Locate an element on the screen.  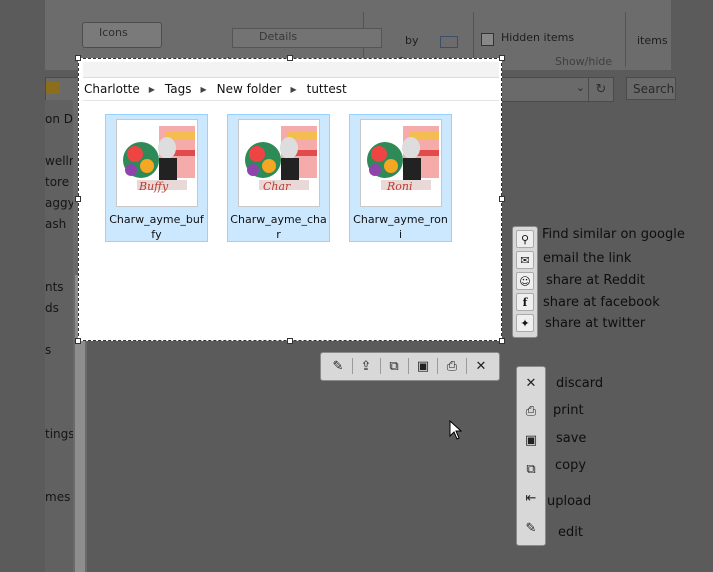
selected-items-label: items is located at coordinates (652, 40).